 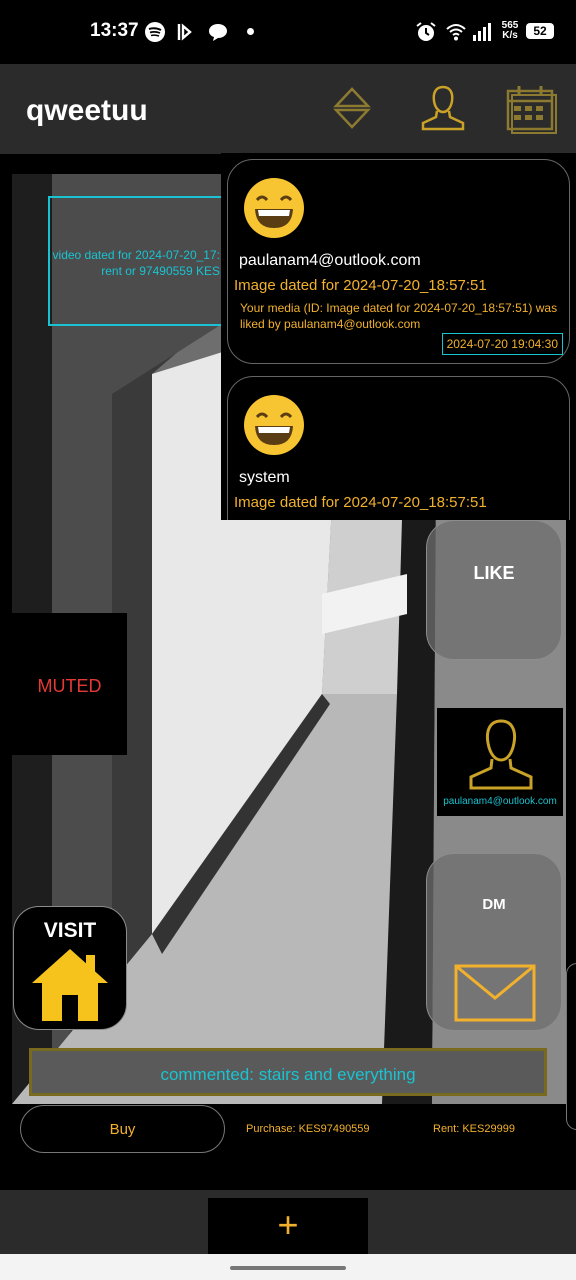 I want to click on dot-icon, so click(x=250, y=31).